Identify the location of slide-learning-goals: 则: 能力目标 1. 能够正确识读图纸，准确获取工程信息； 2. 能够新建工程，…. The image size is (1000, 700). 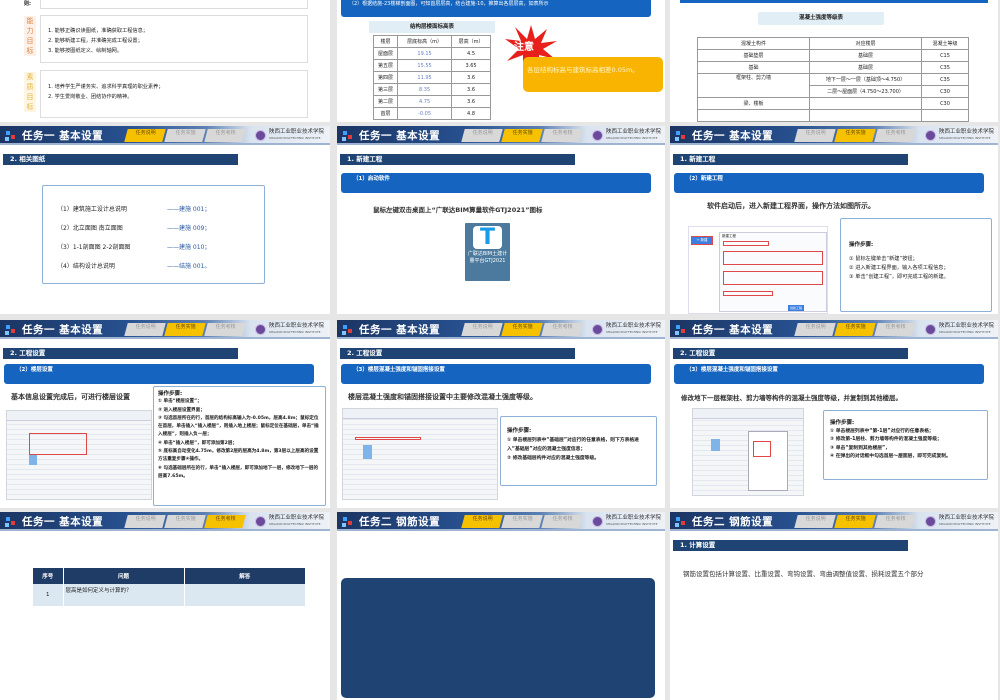
(165, 61).